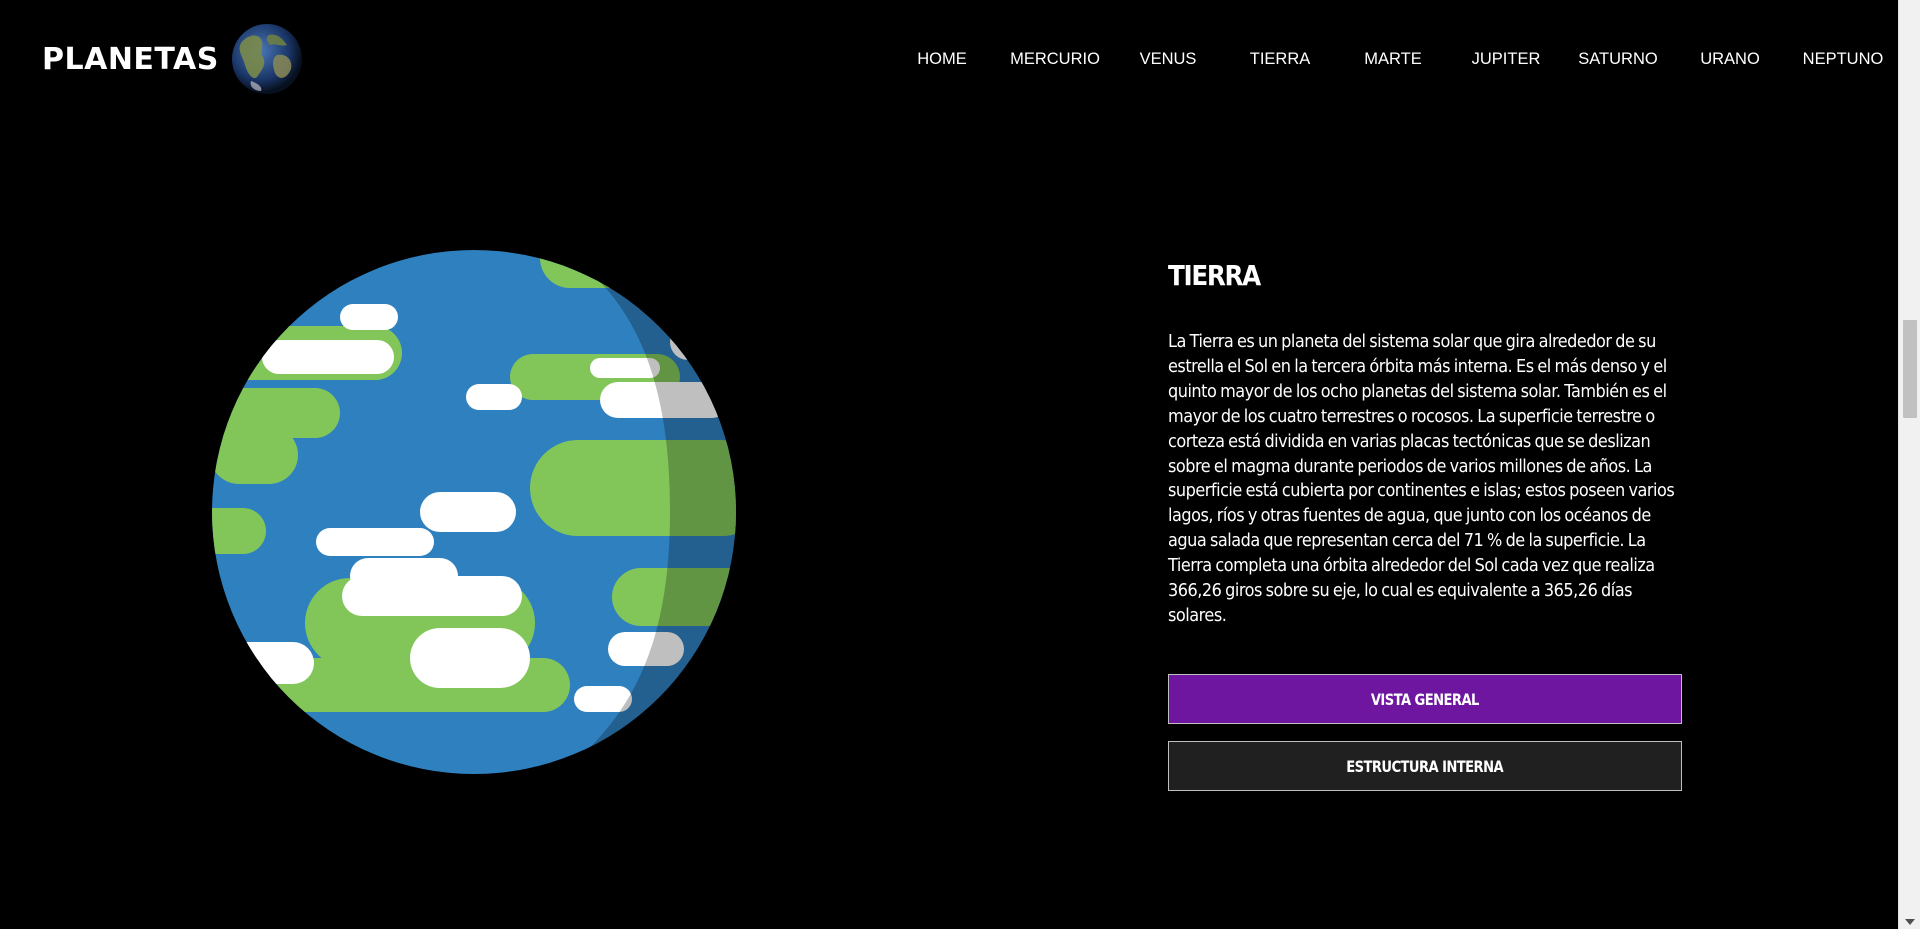  I want to click on internal-structure-button-label: ESTRUCTURA INTERNA, so click(1425, 766).